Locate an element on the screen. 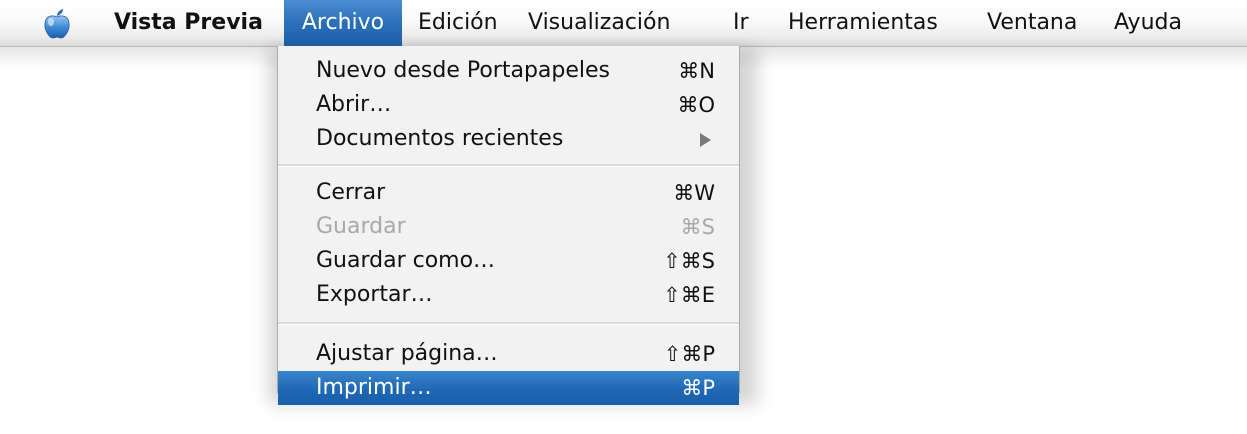 The image size is (1247, 434). menu-item-shortcut: ⌘W is located at coordinates (694, 193).